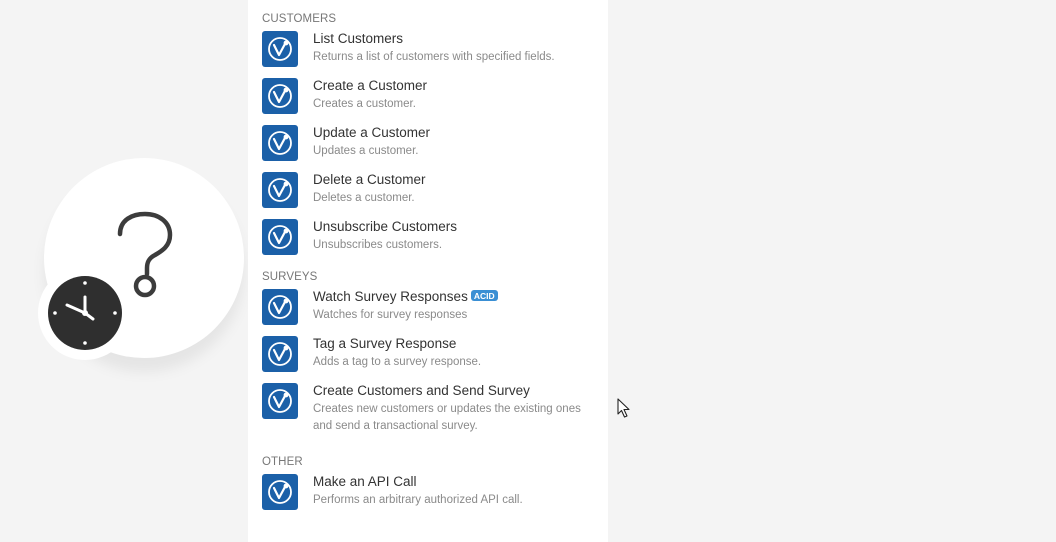 Image resolution: width=1056 pixels, height=542 pixels. Describe the element at coordinates (282, 462) in the screenshot. I see `section-title-other: OTHER` at that location.